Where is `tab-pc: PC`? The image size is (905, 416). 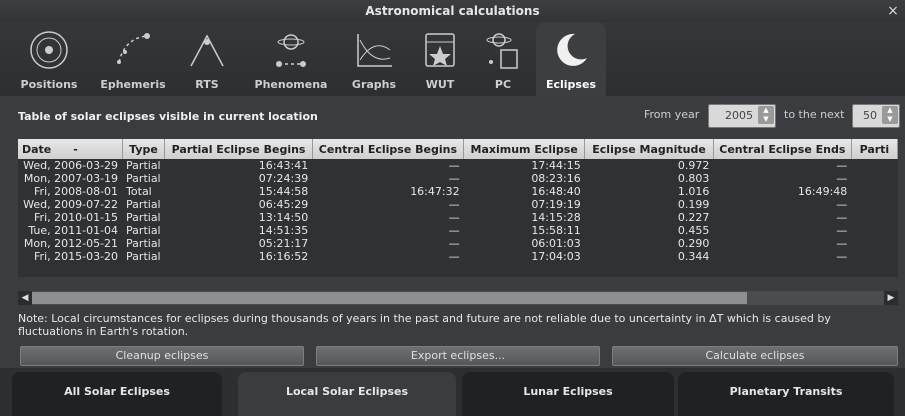
tab-pc: PC is located at coordinates (503, 59).